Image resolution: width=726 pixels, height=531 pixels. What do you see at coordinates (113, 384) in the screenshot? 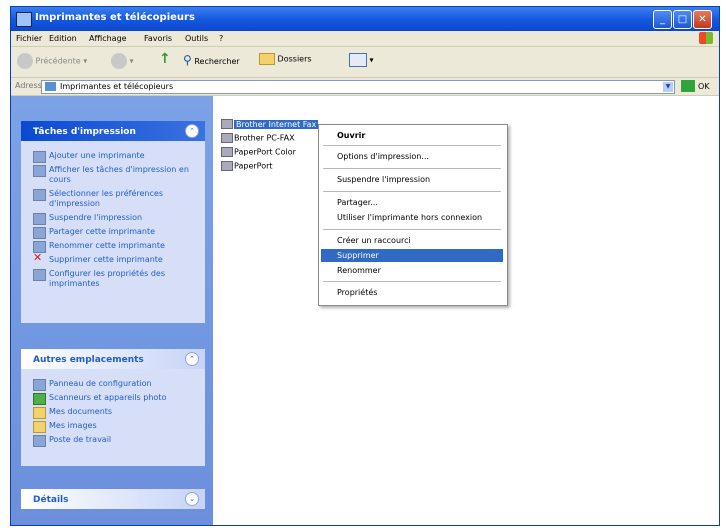
I see `place-control-panel: Panneau de configuration` at bounding box center [113, 384].